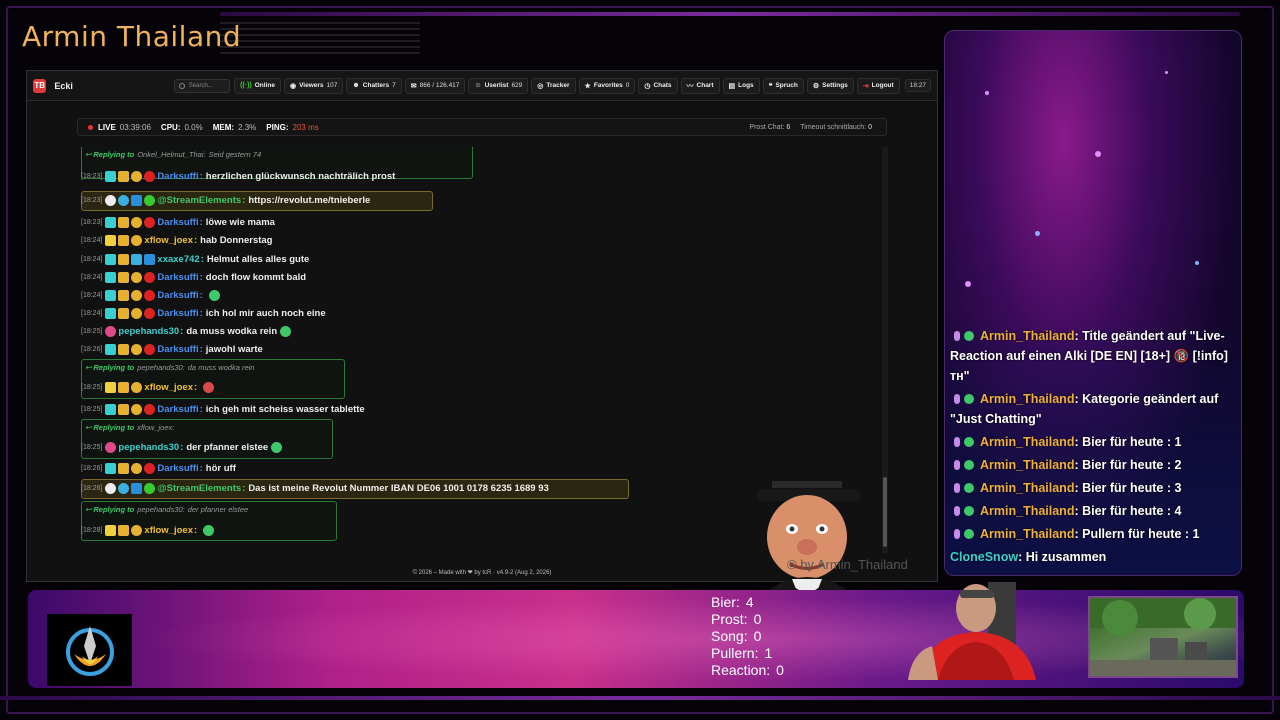 Image resolution: width=1280 pixels, height=720 pixels. Describe the element at coordinates (131, 427) in the screenshot. I see `reply-reference: ↩ Replying to xflow_joex:` at that location.